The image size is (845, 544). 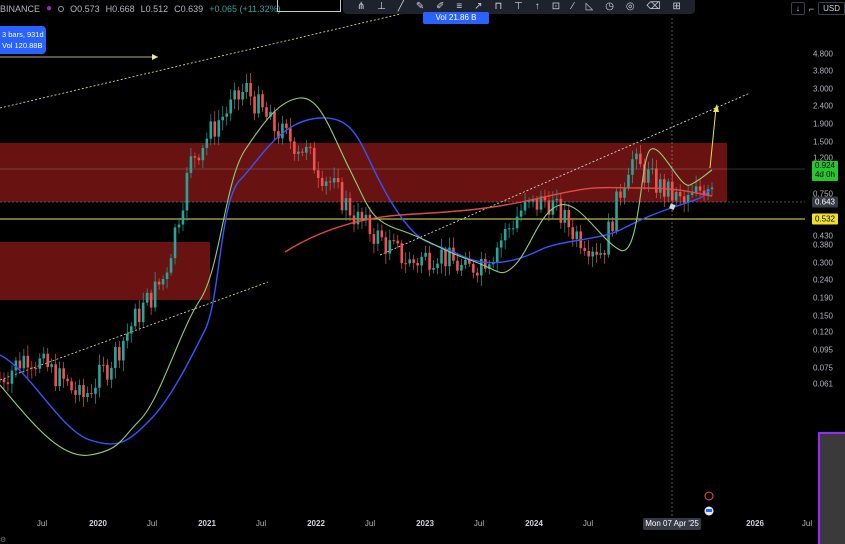 What do you see at coordinates (797, 8) in the screenshot?
I see `download-icon: ↓` at bounding box center [797, 8].